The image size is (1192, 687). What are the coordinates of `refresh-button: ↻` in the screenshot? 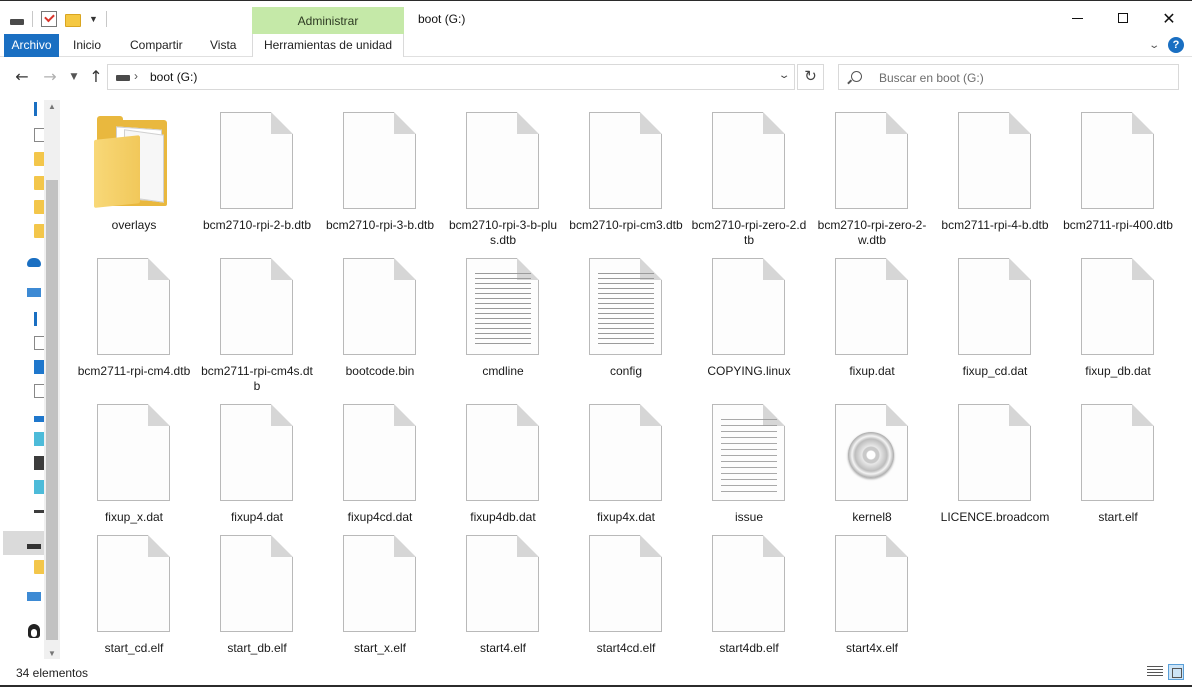 It's located at (810, 77).